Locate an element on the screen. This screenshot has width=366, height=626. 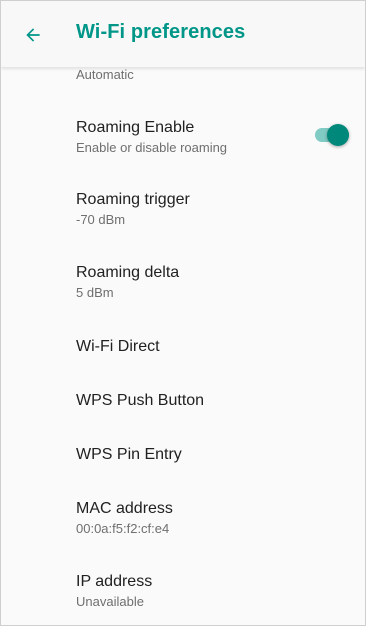
list-item-wps-push-button: WPS Push Button is located at coordinates (183, 402).